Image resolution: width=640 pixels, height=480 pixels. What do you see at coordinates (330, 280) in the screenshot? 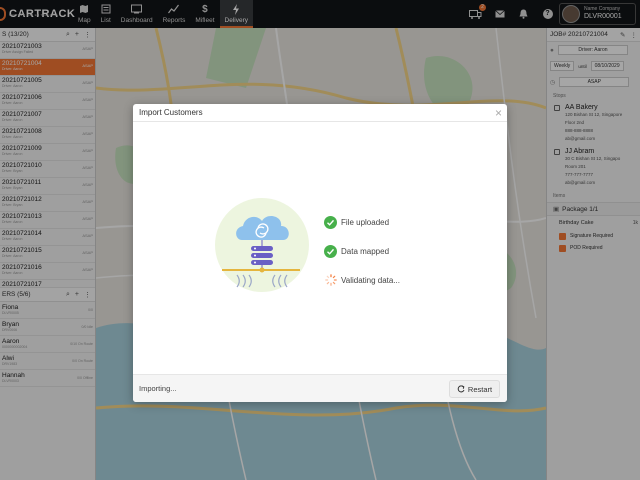
I see `loading-spinner-icon` at bounding box center [330, 280].